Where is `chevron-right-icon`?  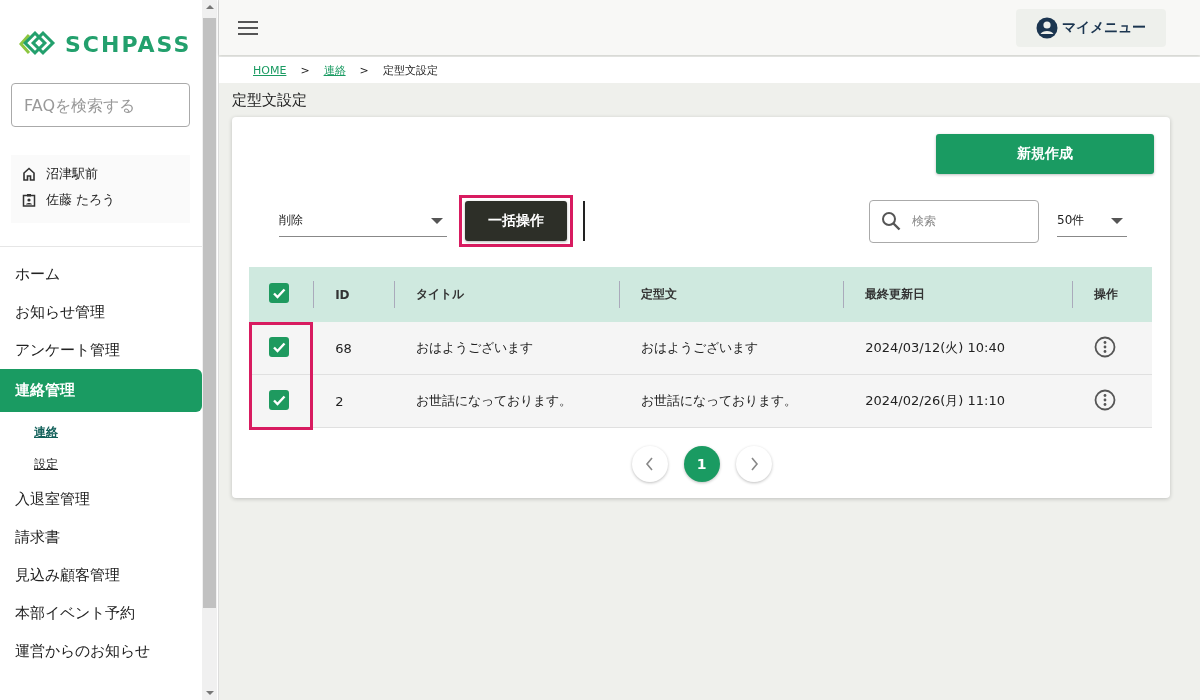
chevron-right-icon is located at coordinates (753, 464).